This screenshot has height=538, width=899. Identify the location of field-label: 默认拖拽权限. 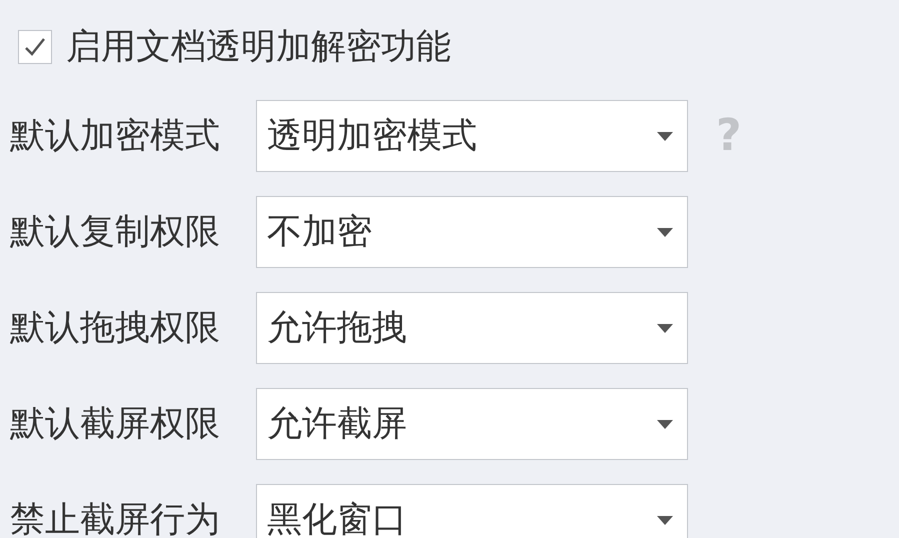
(115, 328).